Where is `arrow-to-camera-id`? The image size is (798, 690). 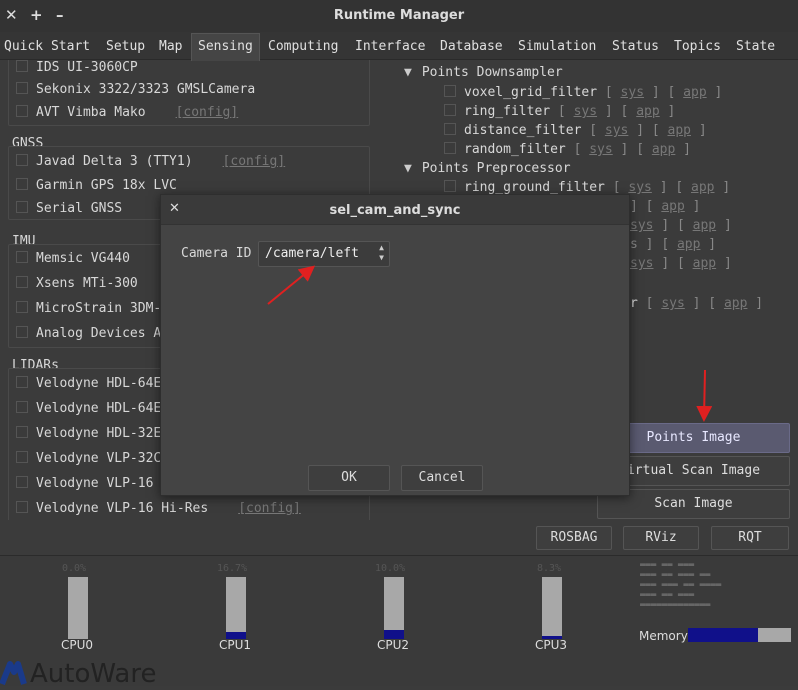 arrow-to-camera-id is located at coordinates (291, 285).